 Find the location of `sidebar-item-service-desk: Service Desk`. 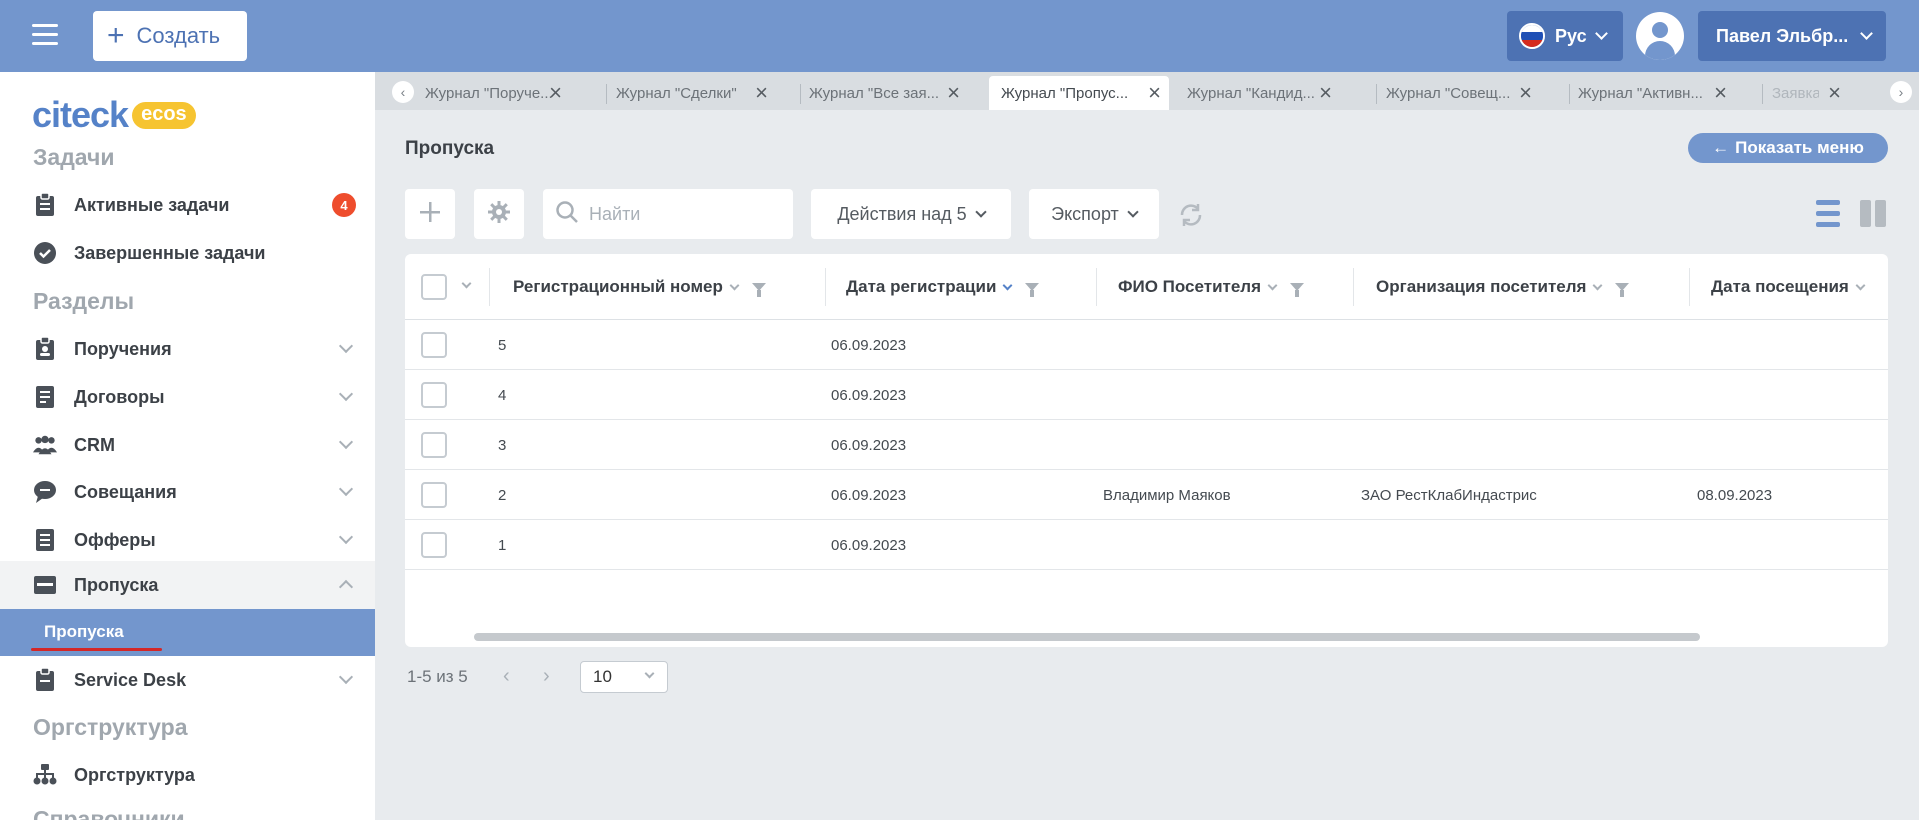

sidebar-item-service-desk: Service Desk is located at coordinates (187, 680).